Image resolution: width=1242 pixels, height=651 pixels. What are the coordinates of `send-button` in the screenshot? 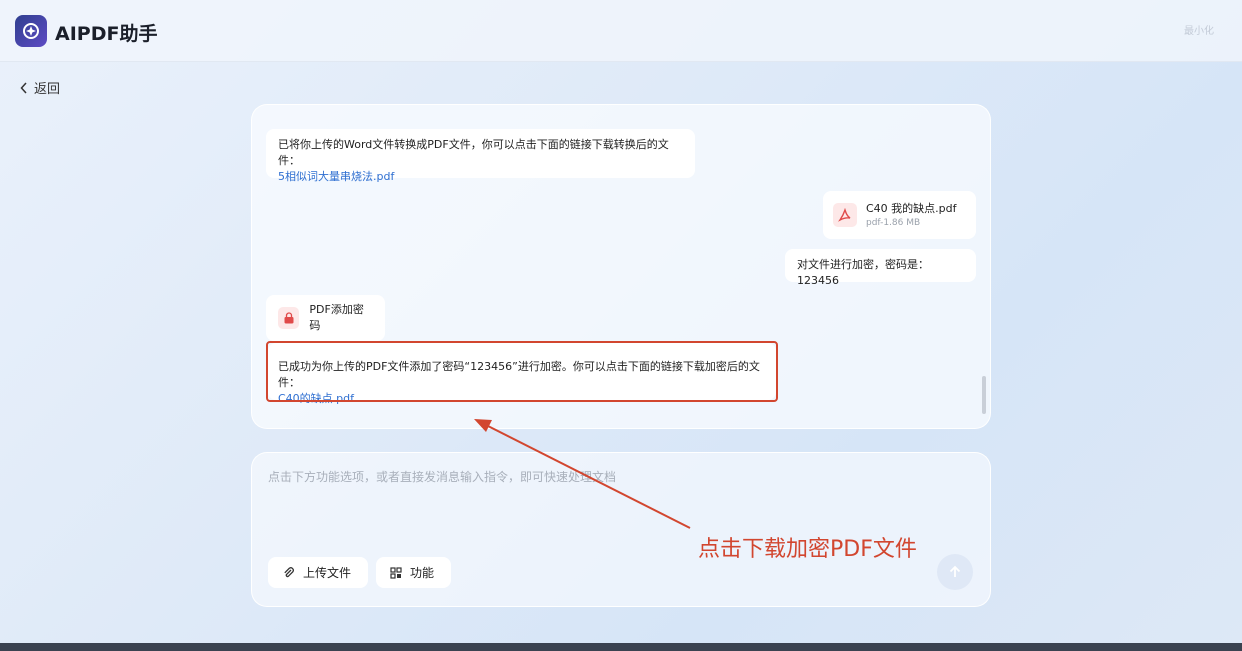 It's located at (955, 572).